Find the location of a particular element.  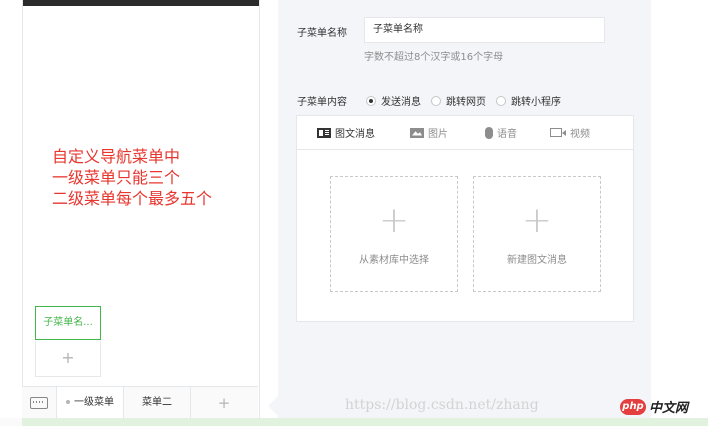

preview-header is located at coordinates (141, 3).